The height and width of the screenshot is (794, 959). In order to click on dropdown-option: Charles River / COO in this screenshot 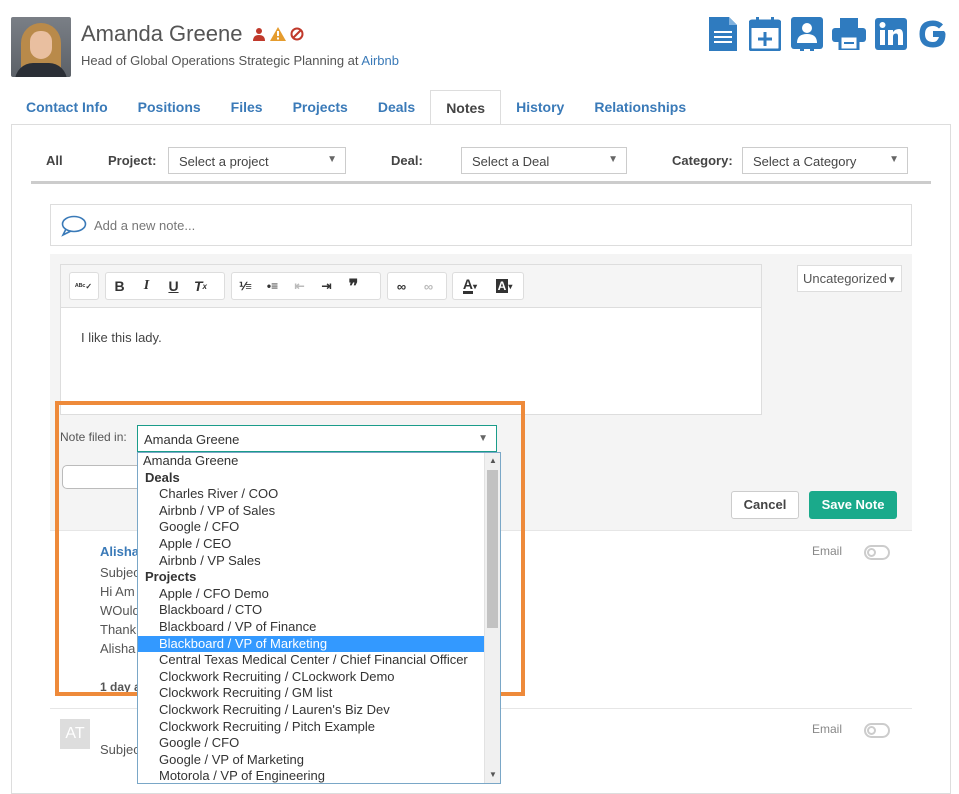, I will do `click(311, 494)`.